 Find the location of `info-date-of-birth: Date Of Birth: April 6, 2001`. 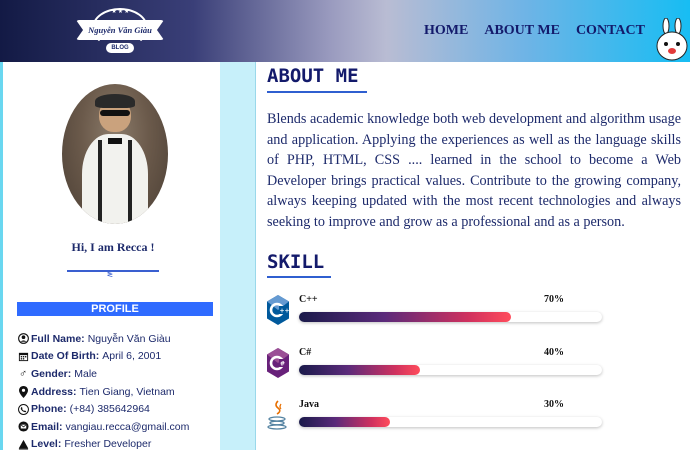

info-date-of-birth: Date Of Birth: April 6, 2001 is located at coordinates (120, 357).